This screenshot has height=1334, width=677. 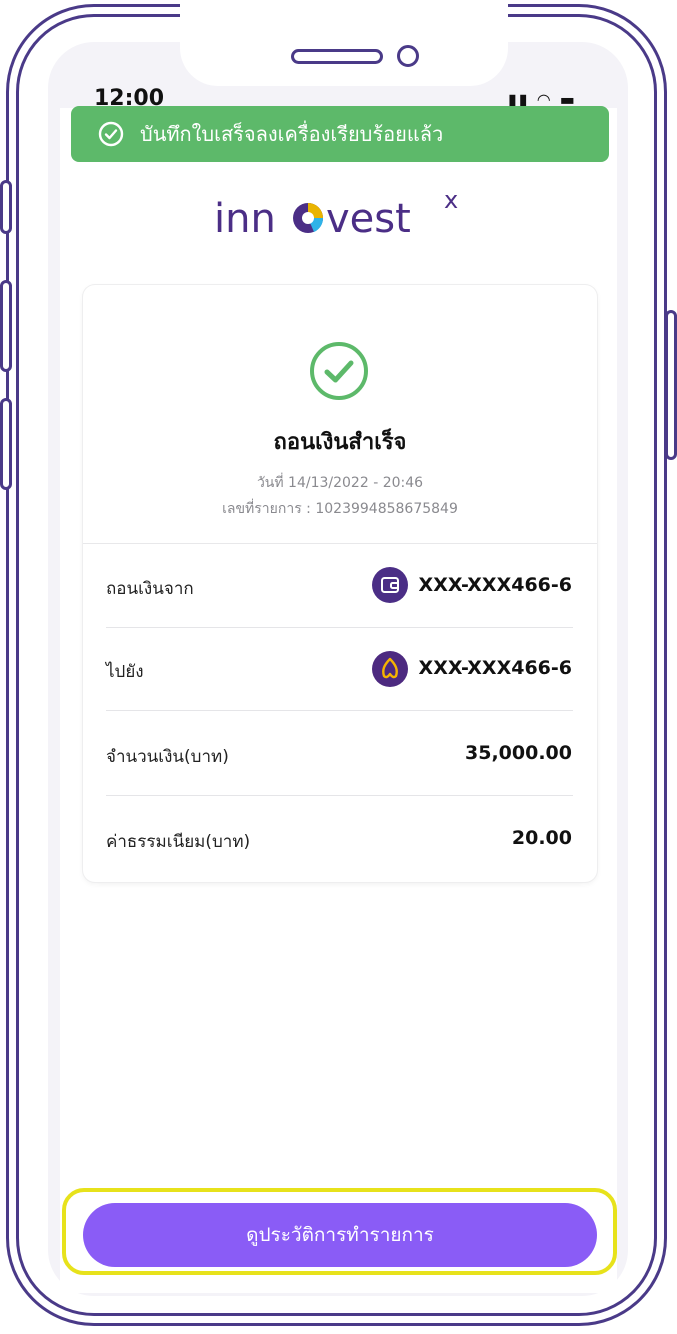 What do you see at coordinates (245, 219) in the screenshot?
I see `logo-text-prefix: inn` at bounding box center [245, 219].